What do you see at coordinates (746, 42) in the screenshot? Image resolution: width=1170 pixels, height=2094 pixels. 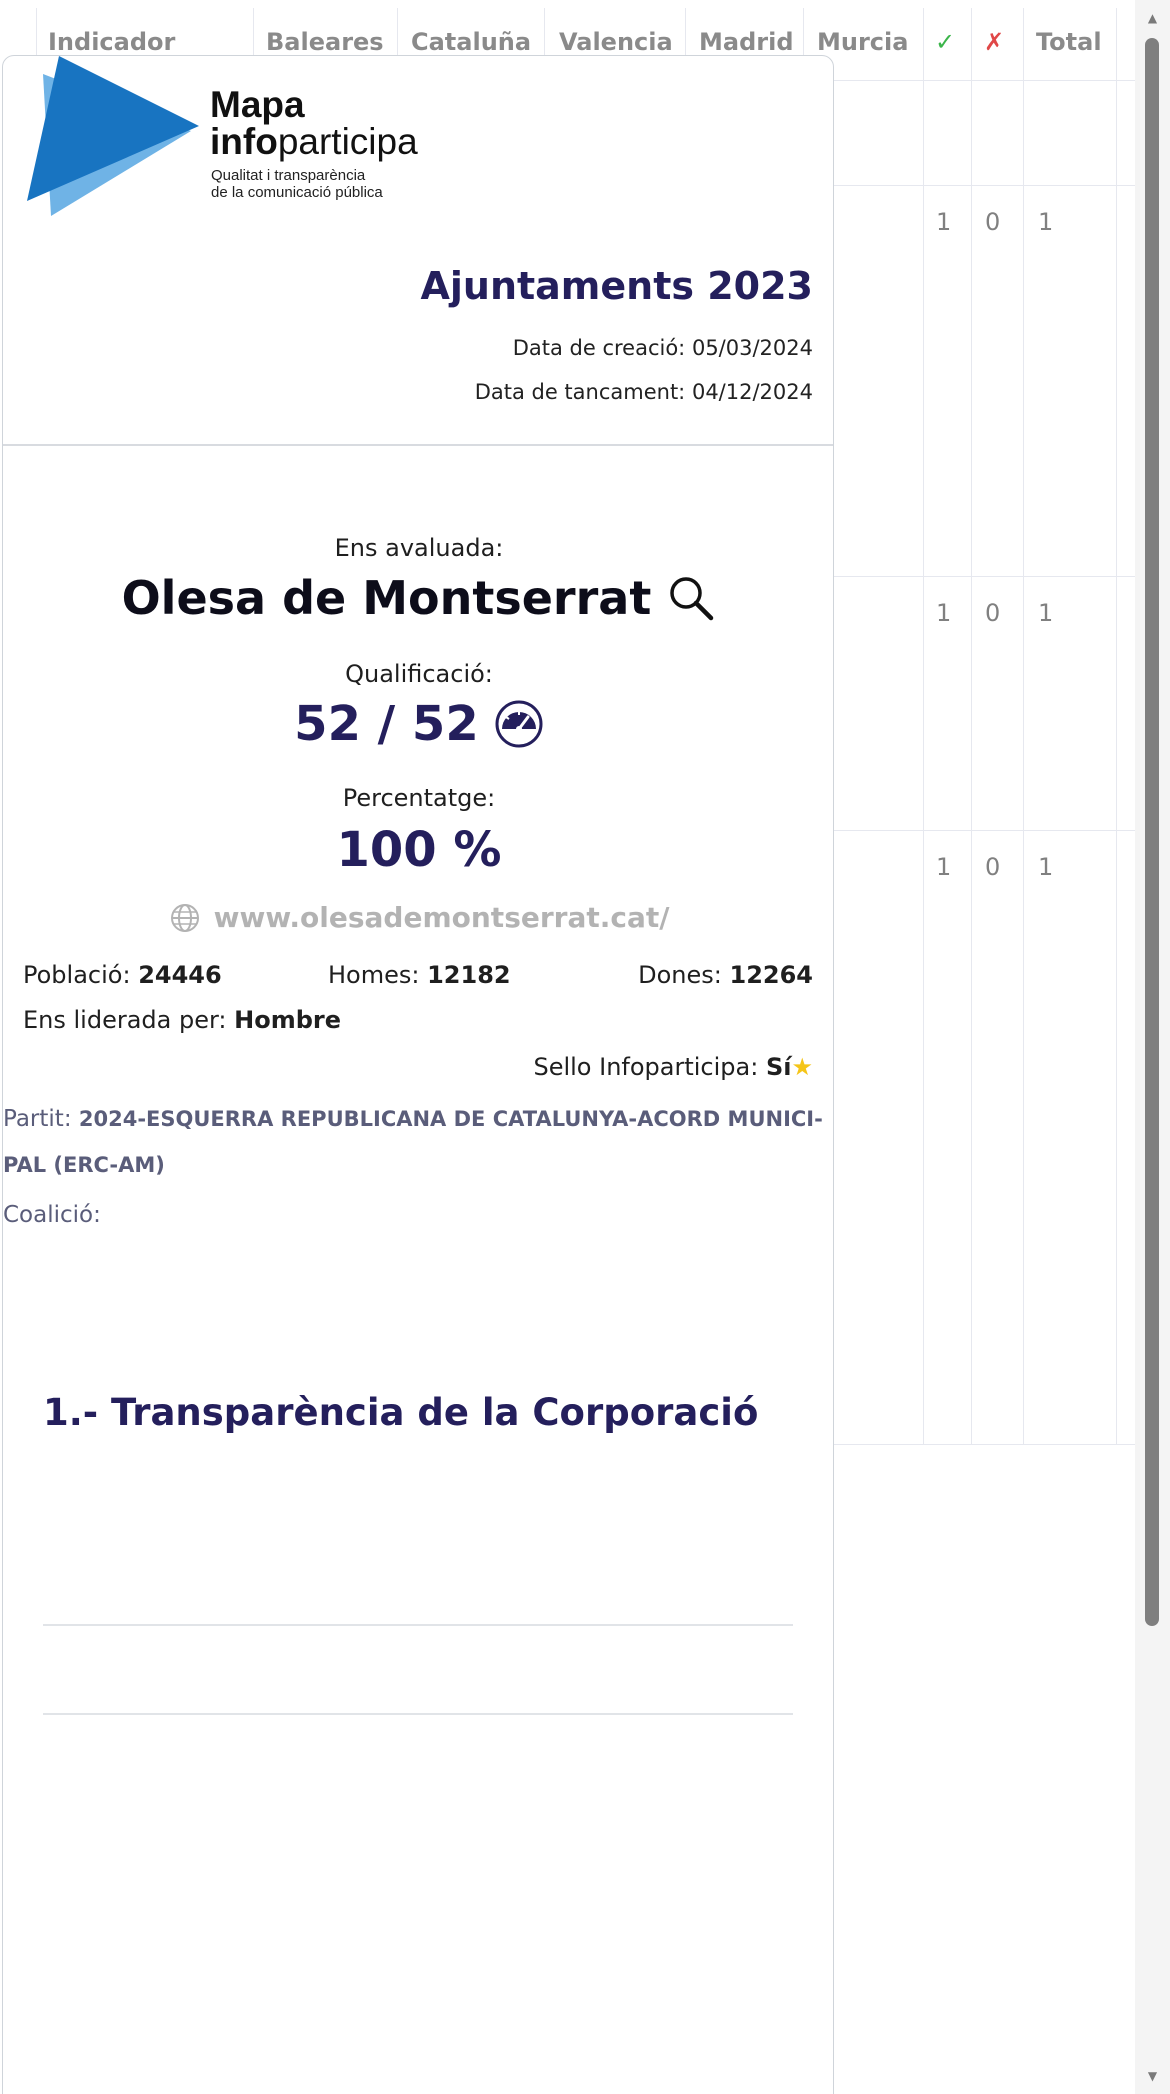 I see `column-header-madrid: Madrid` at bounding box center [746, 42].